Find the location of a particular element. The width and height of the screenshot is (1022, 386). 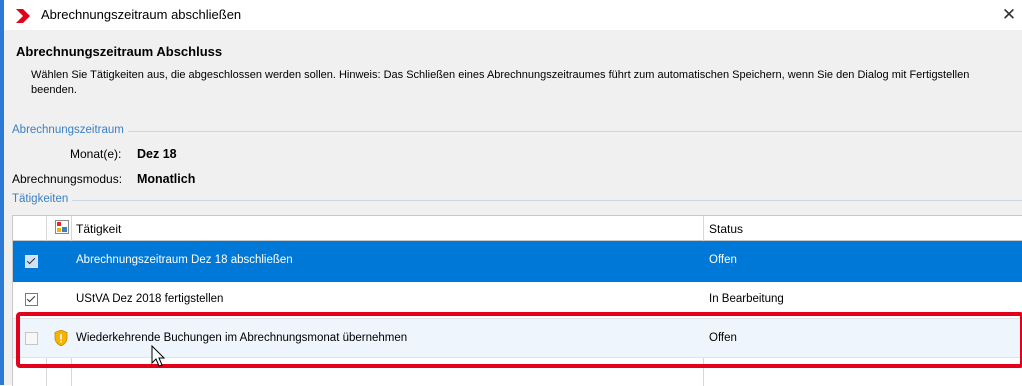

period-group-label: Abrechnungszeitraum is located at coordinates (70, 130).